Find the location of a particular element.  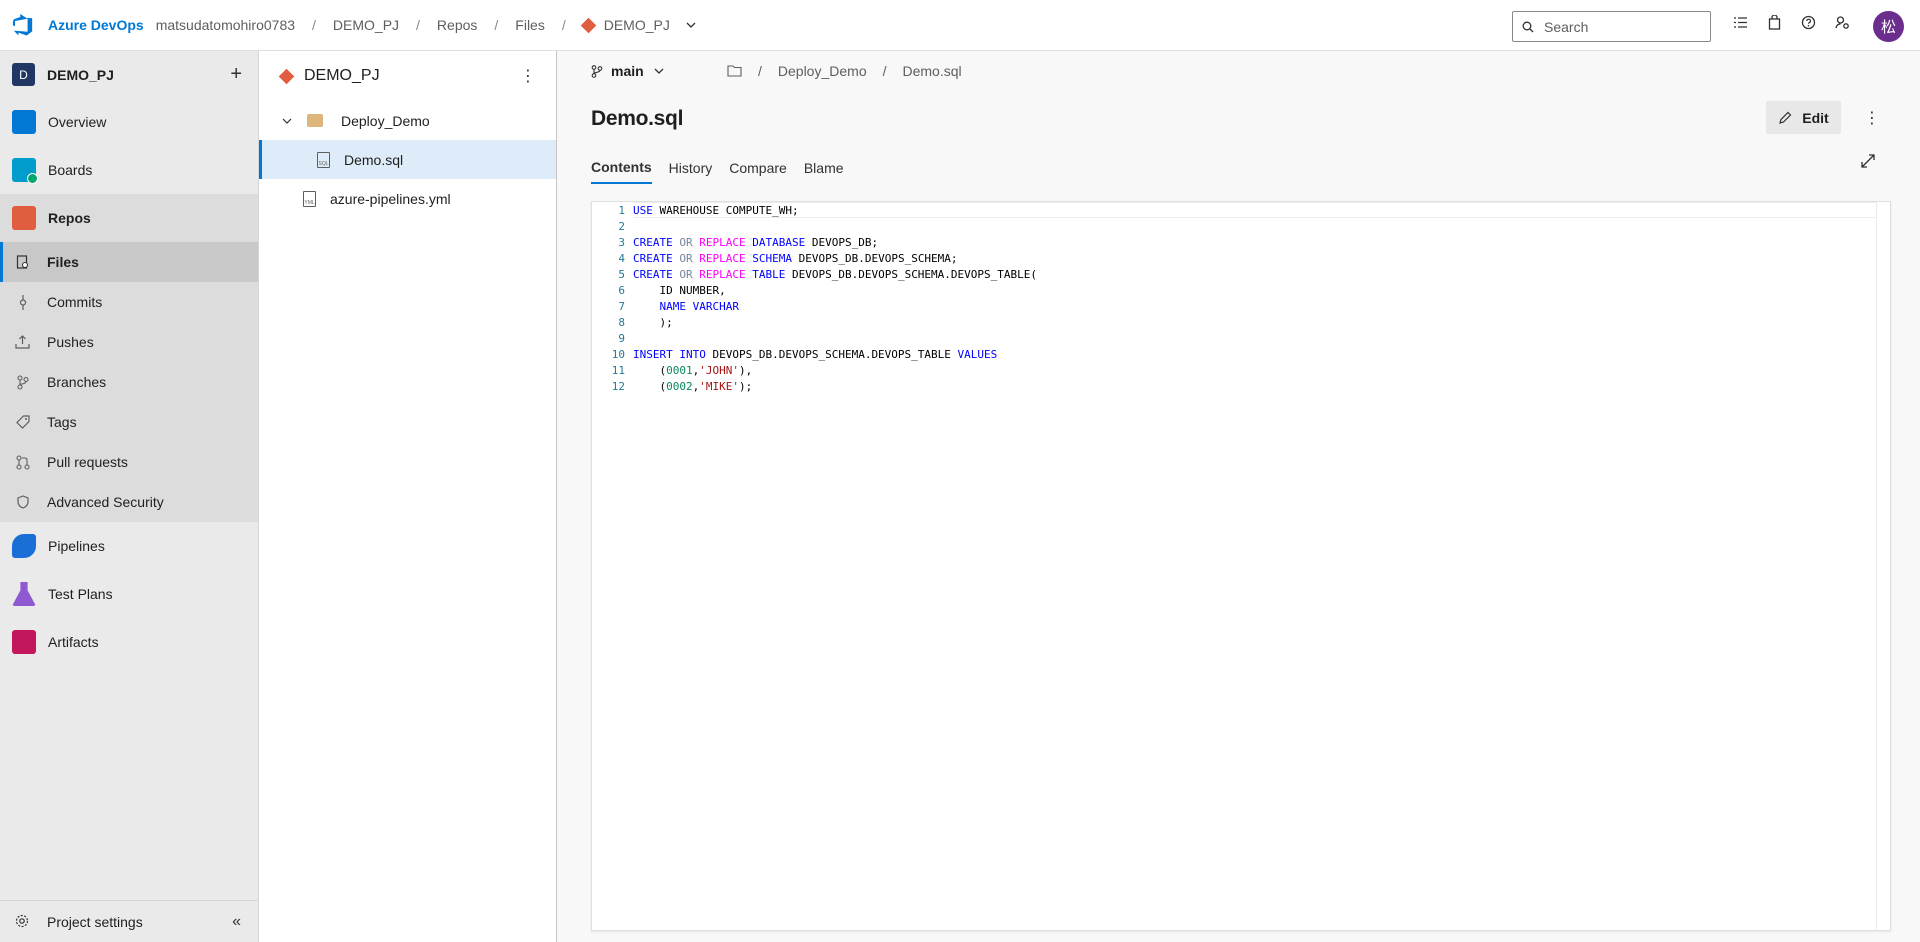

breadcrumb-project: DEMO_PJ is located at coordinates (366, 25).